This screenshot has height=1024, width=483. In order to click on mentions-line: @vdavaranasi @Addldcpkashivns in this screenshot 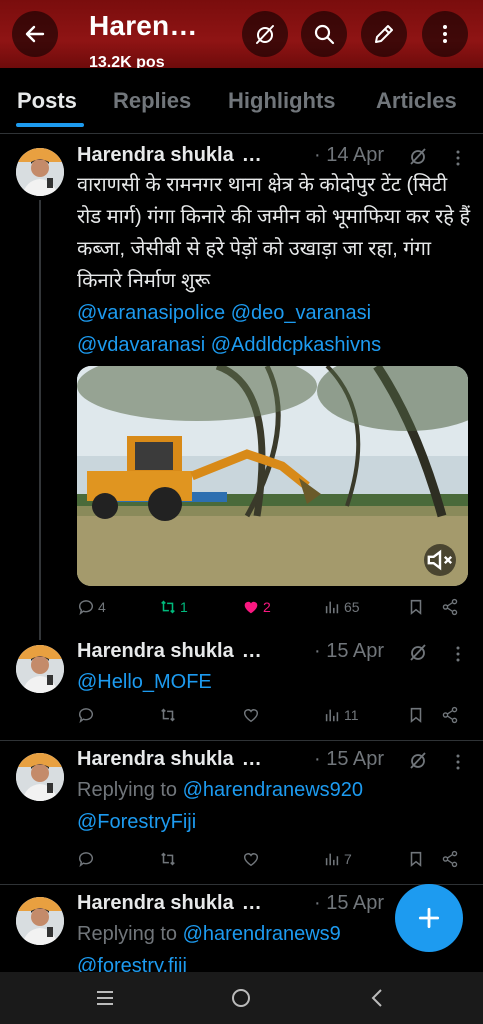, I will do `click(274, 345)`.